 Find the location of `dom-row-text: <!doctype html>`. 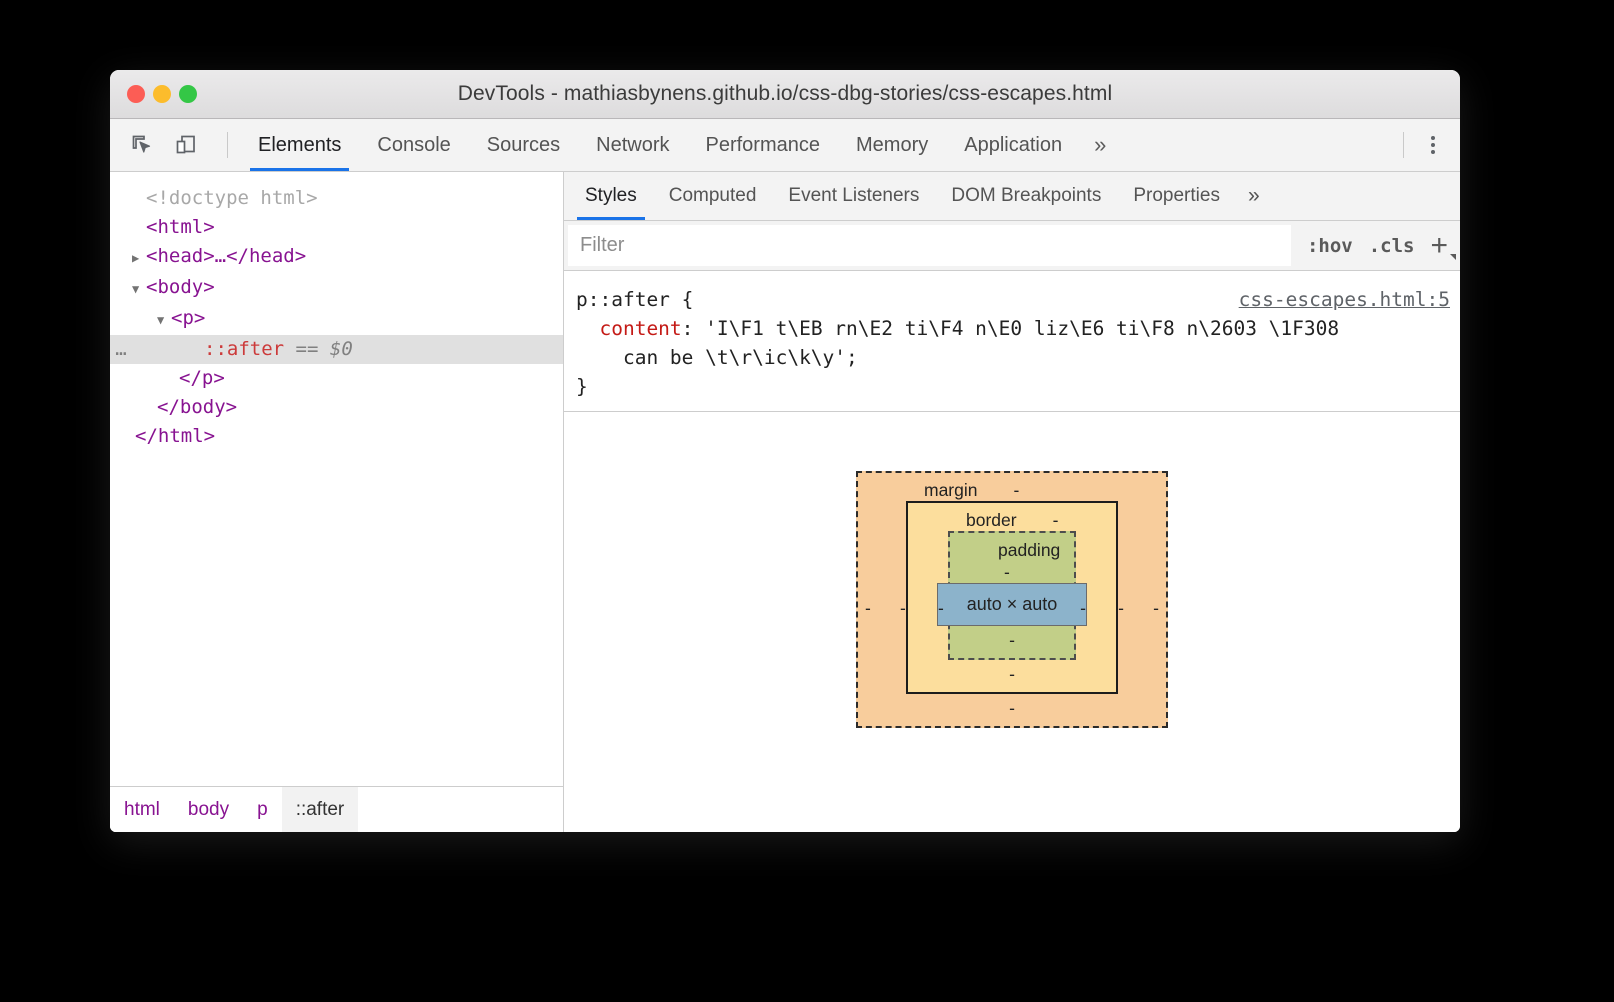

dom-row-text: <!doctype html> is located at coordinates (232, 198).